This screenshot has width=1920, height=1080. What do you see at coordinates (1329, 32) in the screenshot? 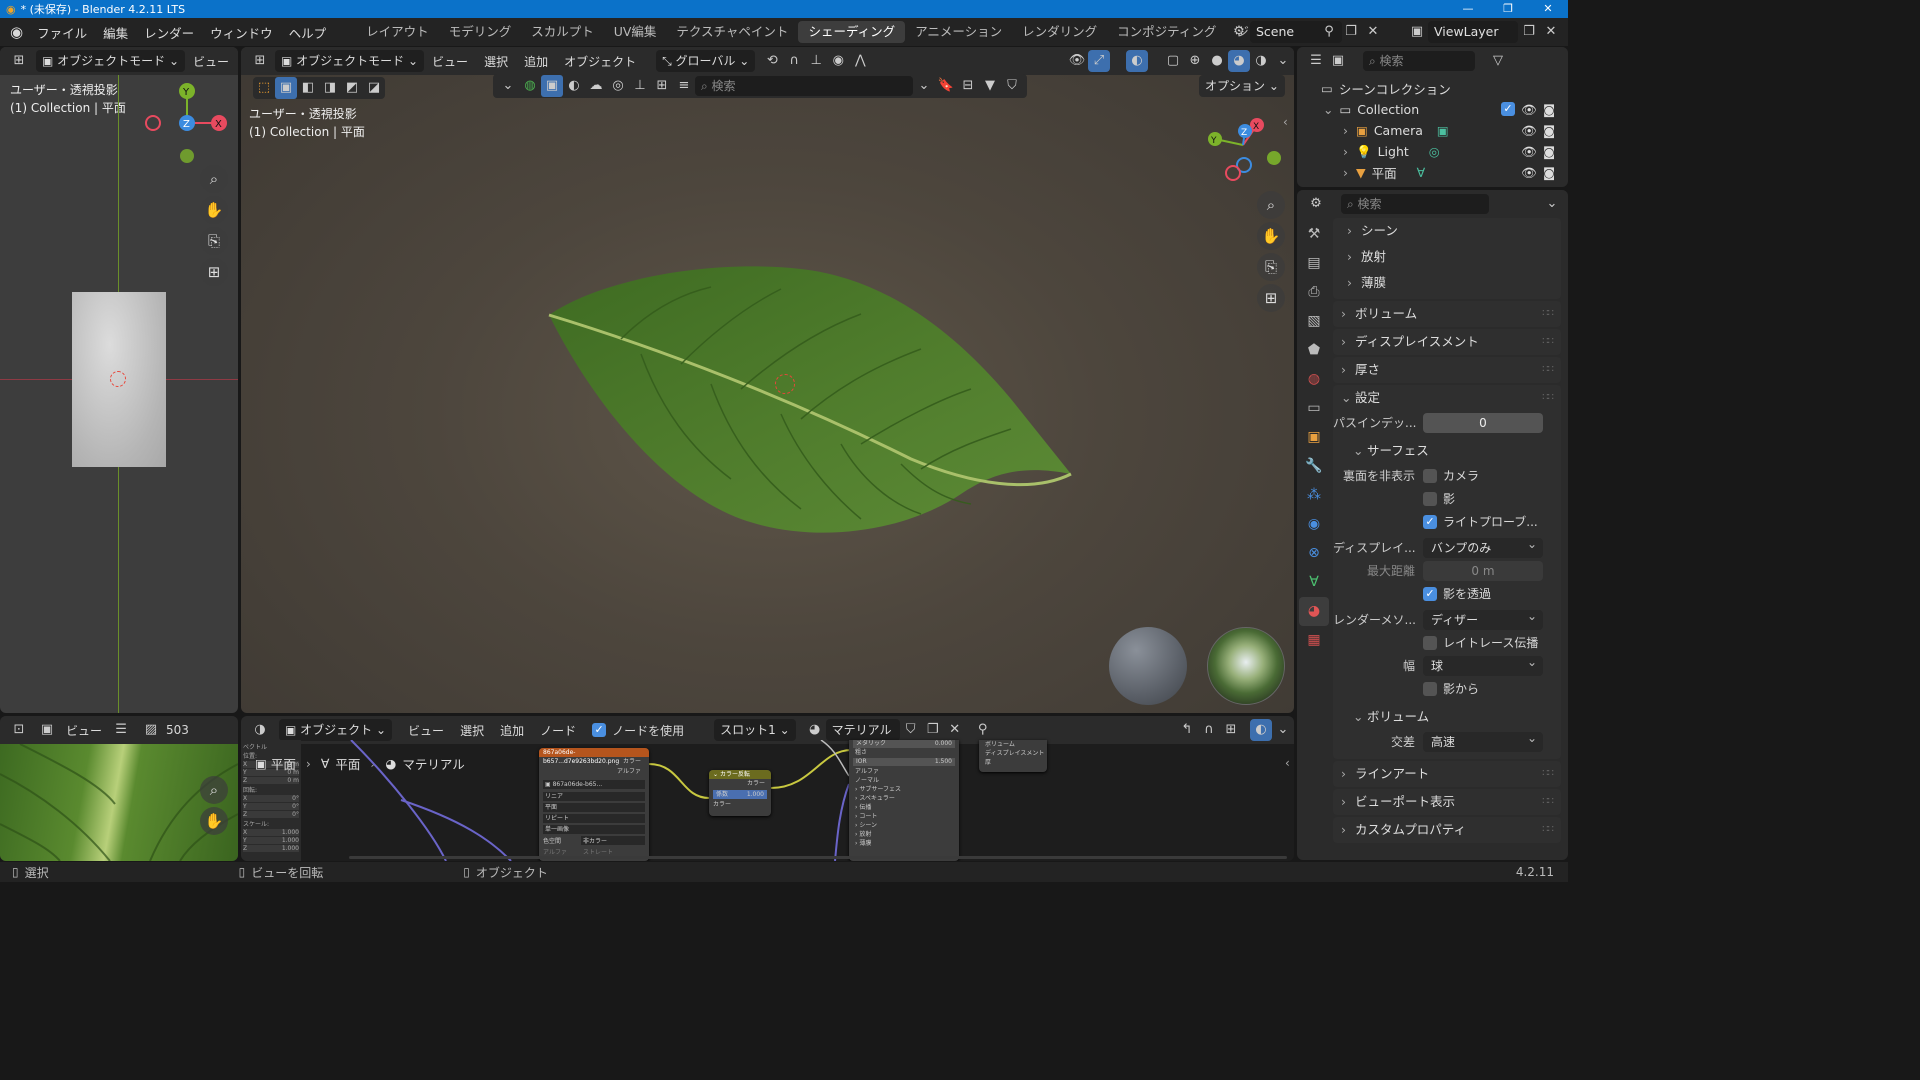
I see `pin-icon: ⚲` at bounding box center [1329, 32].